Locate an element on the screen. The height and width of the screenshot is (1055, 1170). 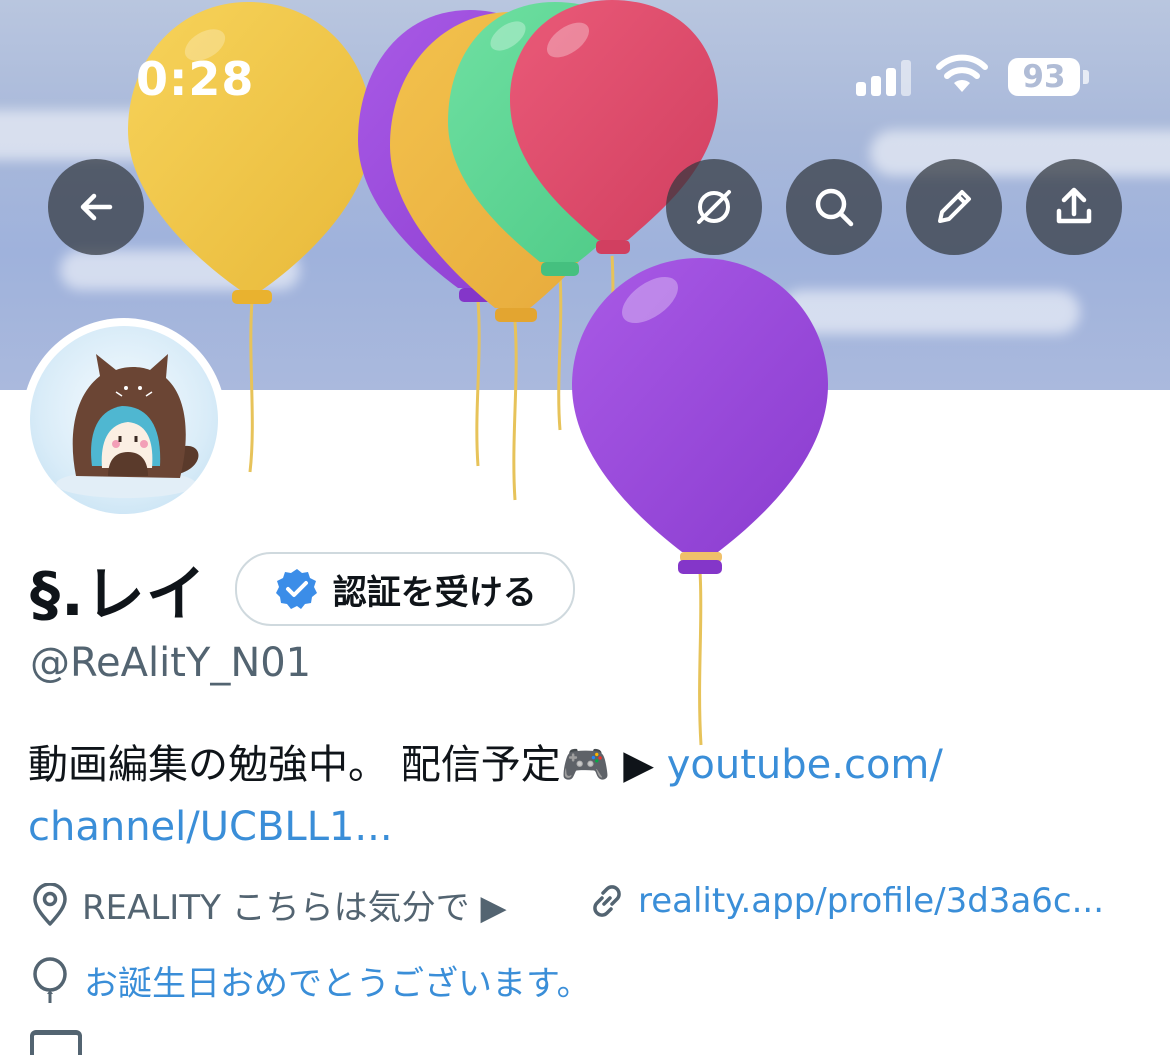
status-time: 0:28 is located at coordinates (195, 79).